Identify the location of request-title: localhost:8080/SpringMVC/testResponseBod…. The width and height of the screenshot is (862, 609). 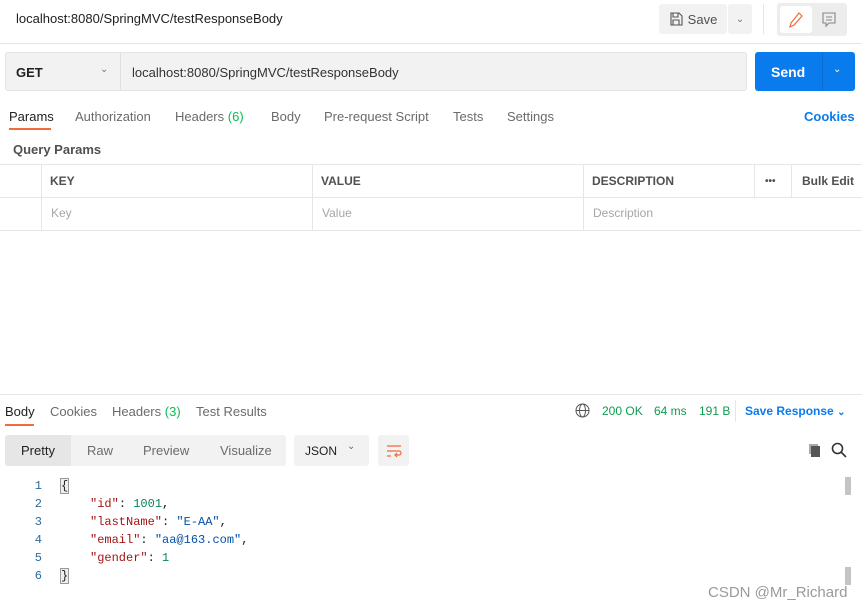
(149, 18).